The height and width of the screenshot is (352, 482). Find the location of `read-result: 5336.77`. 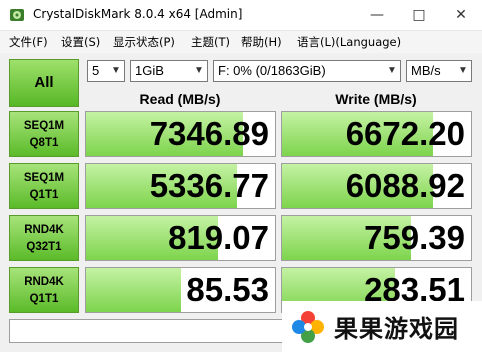

read-result: 5336.77 is located at coordinates (180, 186).